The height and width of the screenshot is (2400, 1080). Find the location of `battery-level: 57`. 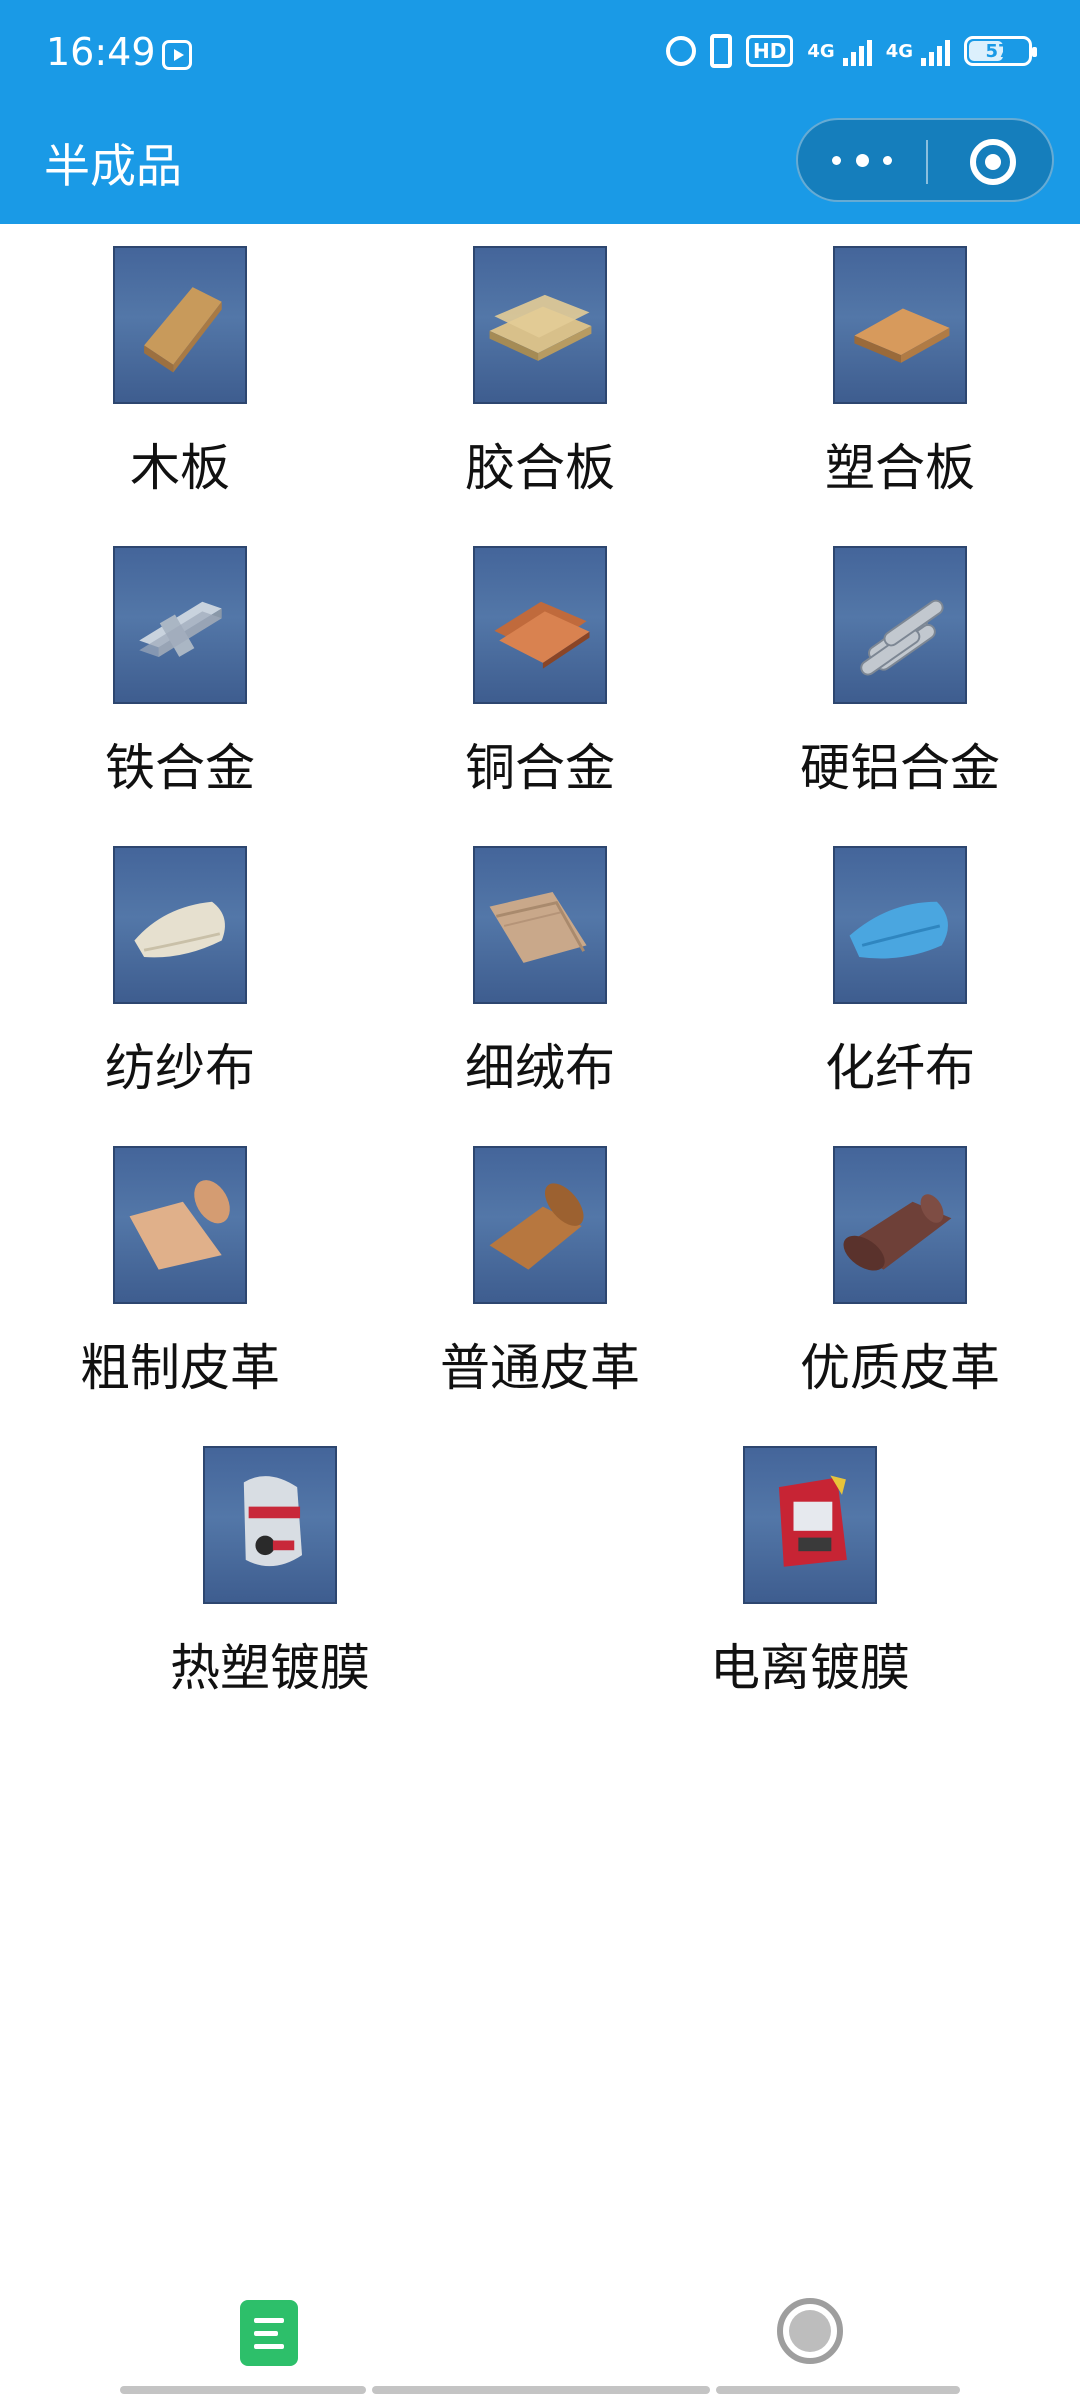

battery-level: 57 is located at coordinates (998, 51).